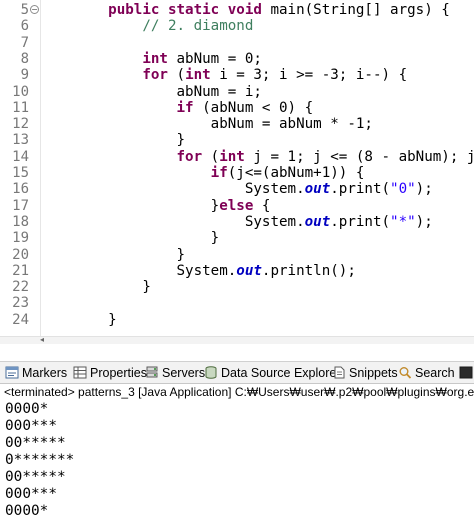  I want to click on code-line: 22 }, so click(237, 287).